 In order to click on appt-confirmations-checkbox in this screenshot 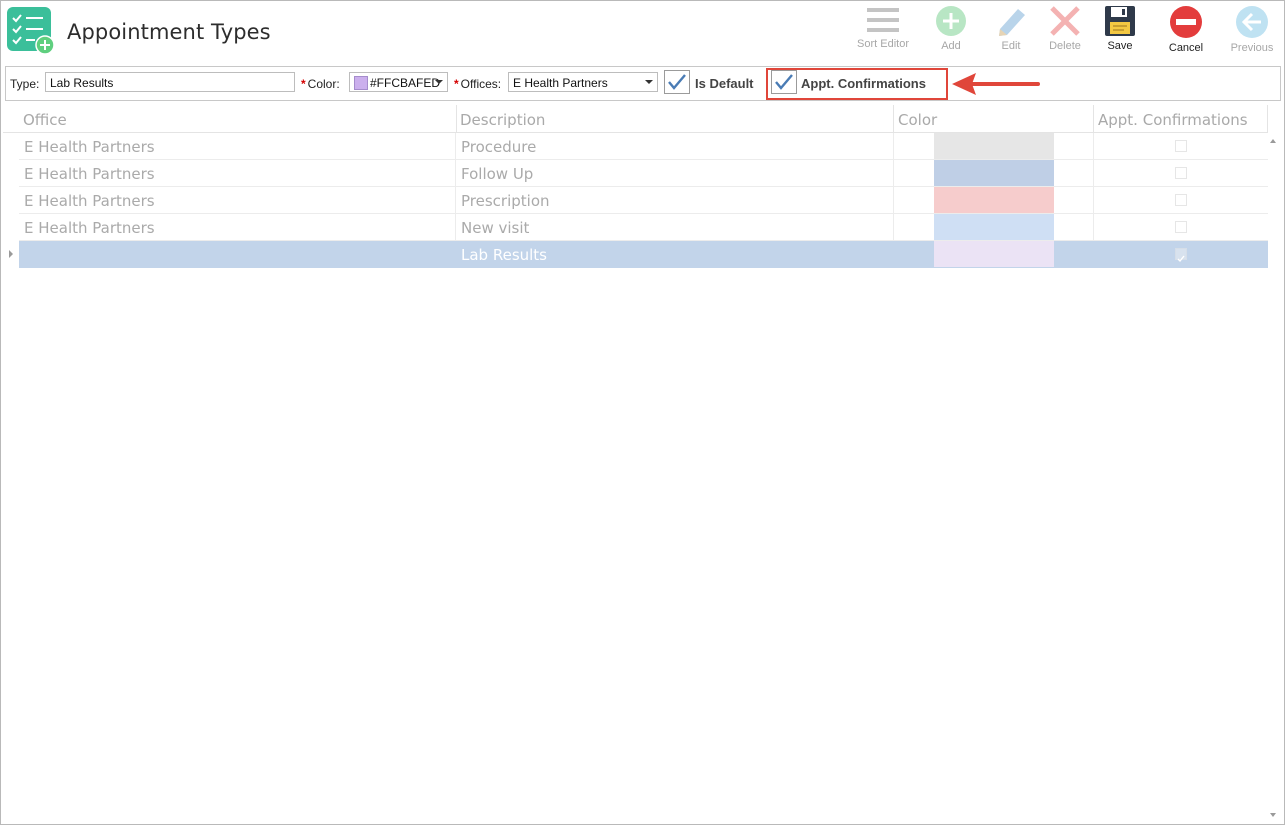, I will do `click(784, 82)`.